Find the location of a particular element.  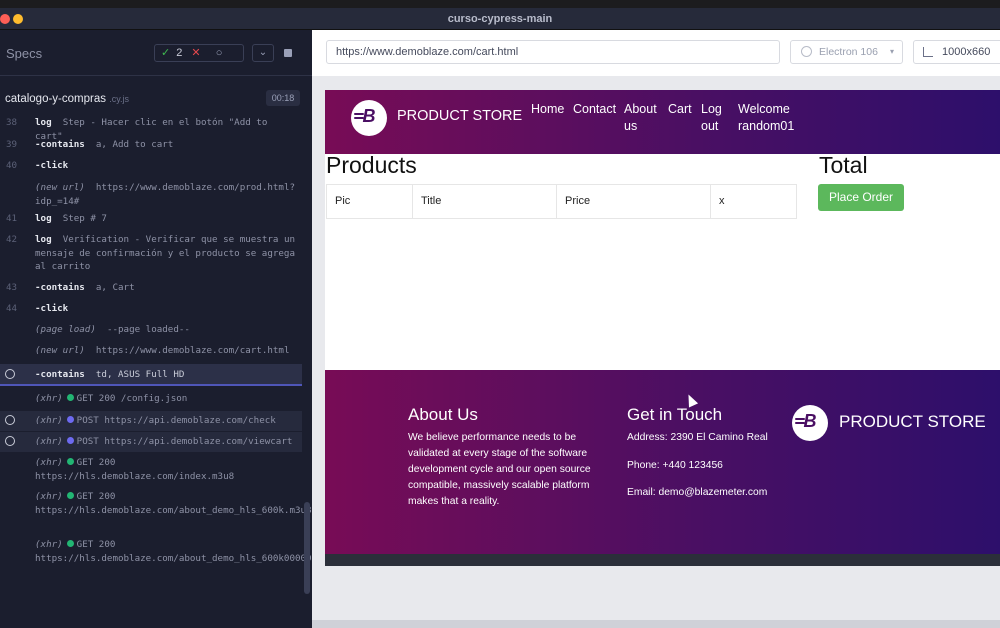

command-row: (xhr) GET 200 /config.json is located at coordinates (151, 401).